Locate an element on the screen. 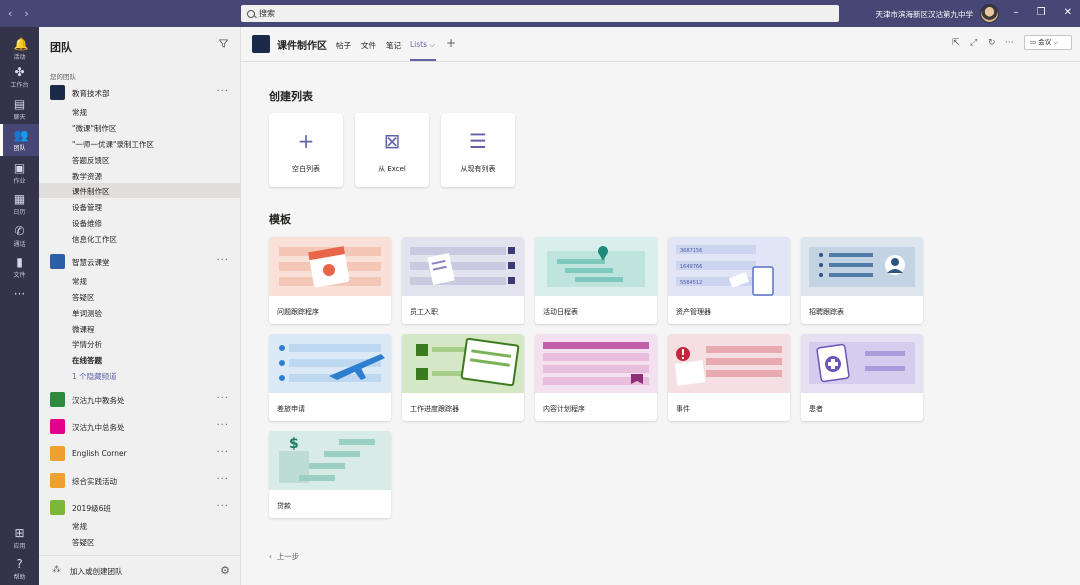 This screenshot has width=1080, height=585. tab-lists: Lists ⌵ is located at coordinates (422, 45).